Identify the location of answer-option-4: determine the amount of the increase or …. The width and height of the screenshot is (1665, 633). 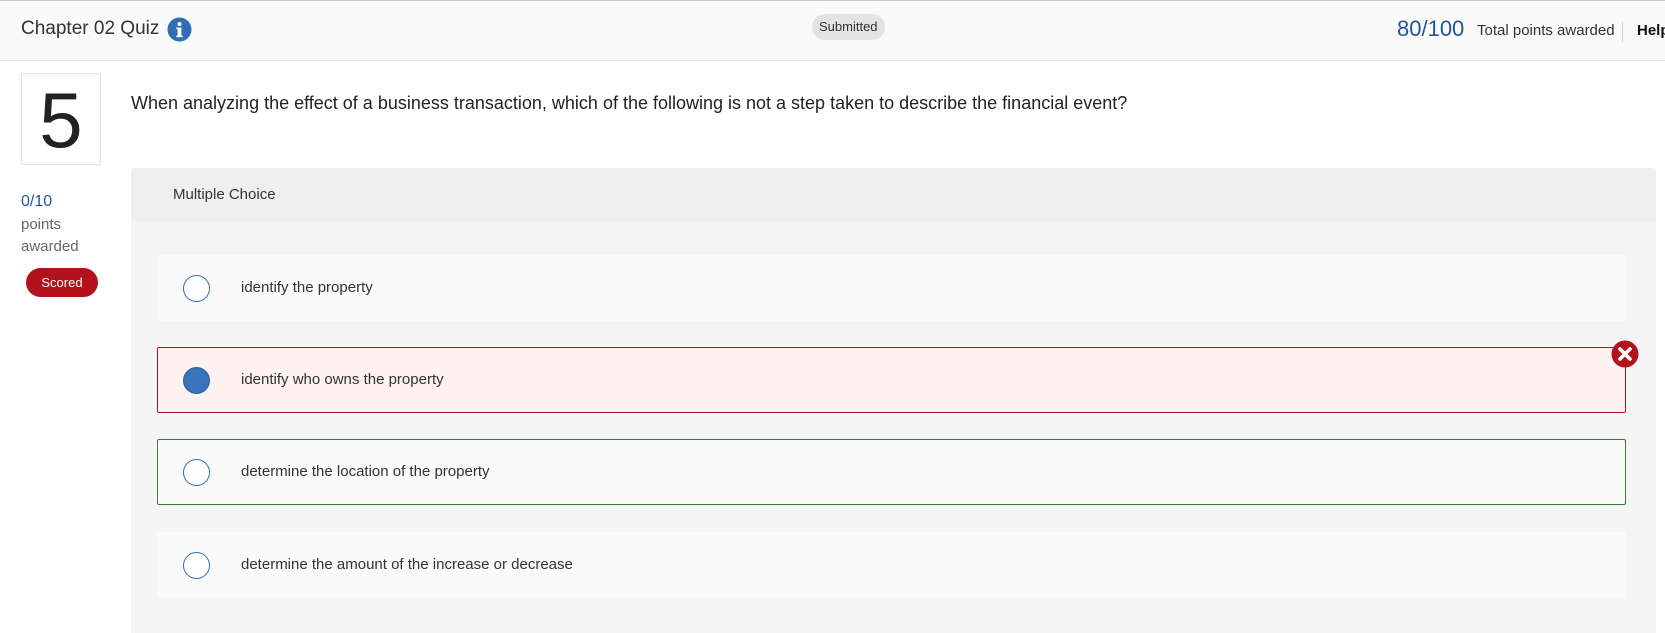
(891, 565).